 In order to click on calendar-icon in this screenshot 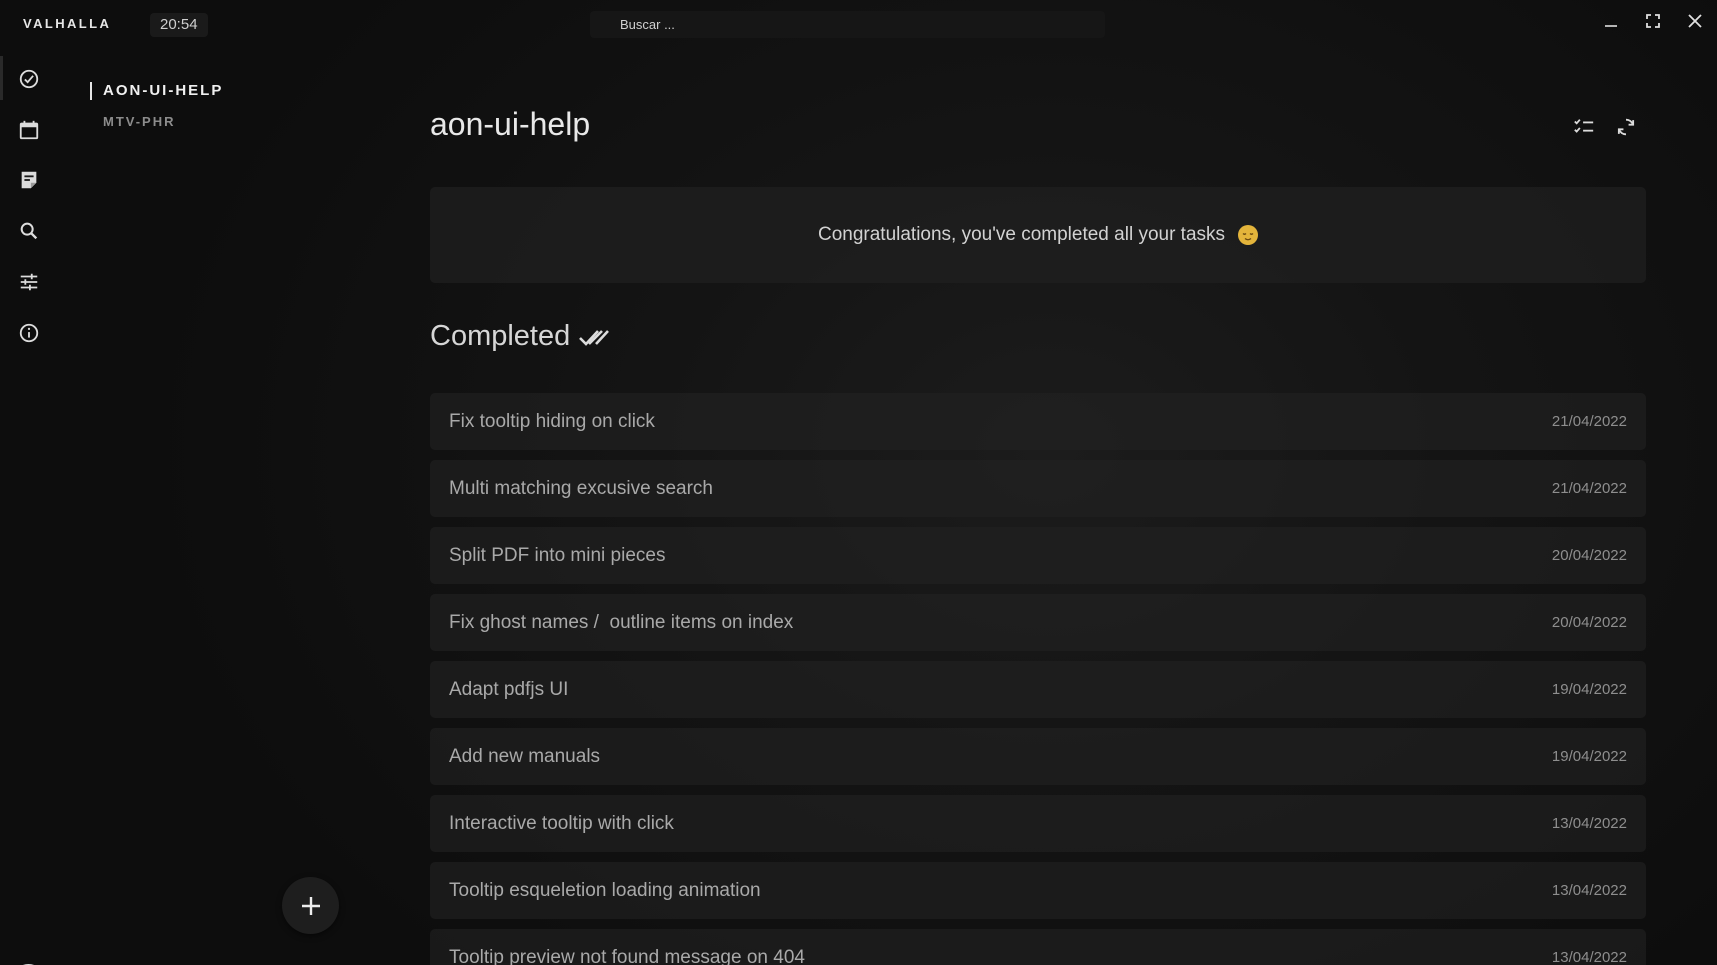, I will do `click(29, 130)`.